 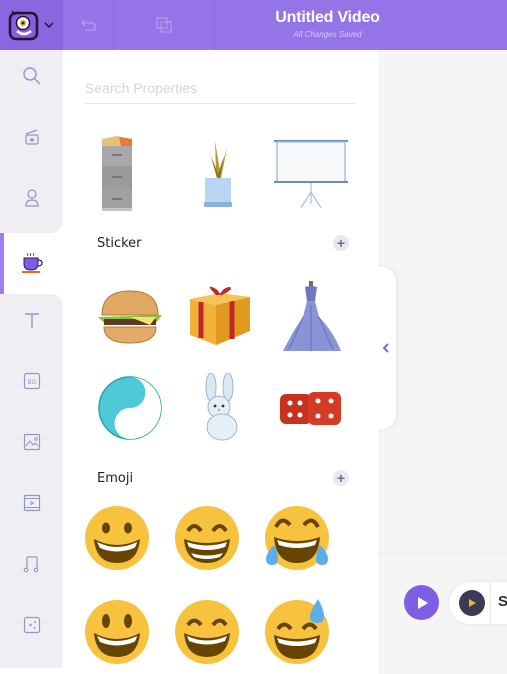 I want to click on grinning-face-emoji-icon, so click(x=117, y=538).